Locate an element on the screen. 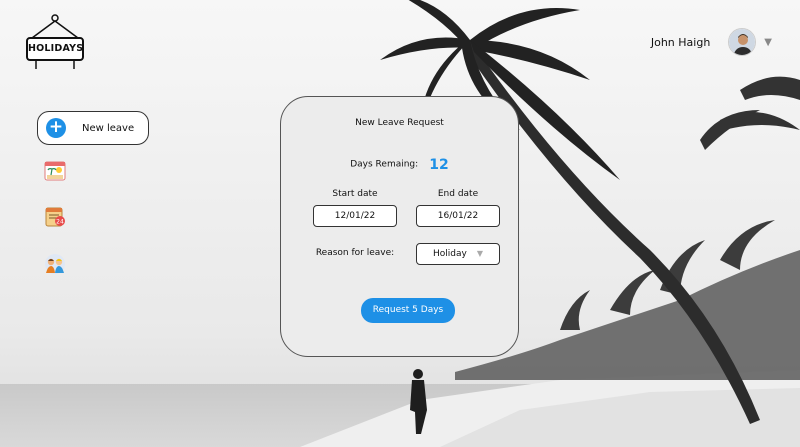 This screenshot has width=800, height=447. reason-select: Holiday ▼ is located at coordinates (458, 254).